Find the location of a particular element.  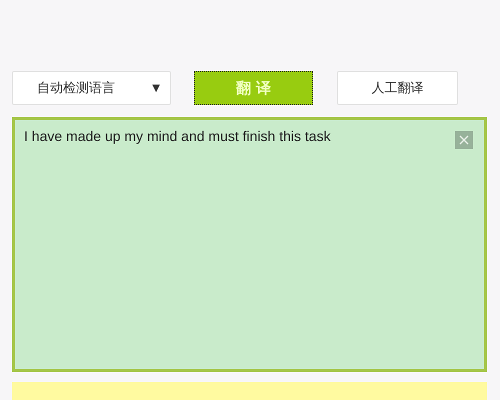

human-translate-button: 人工翻译 is located at coordinates (397, 88).